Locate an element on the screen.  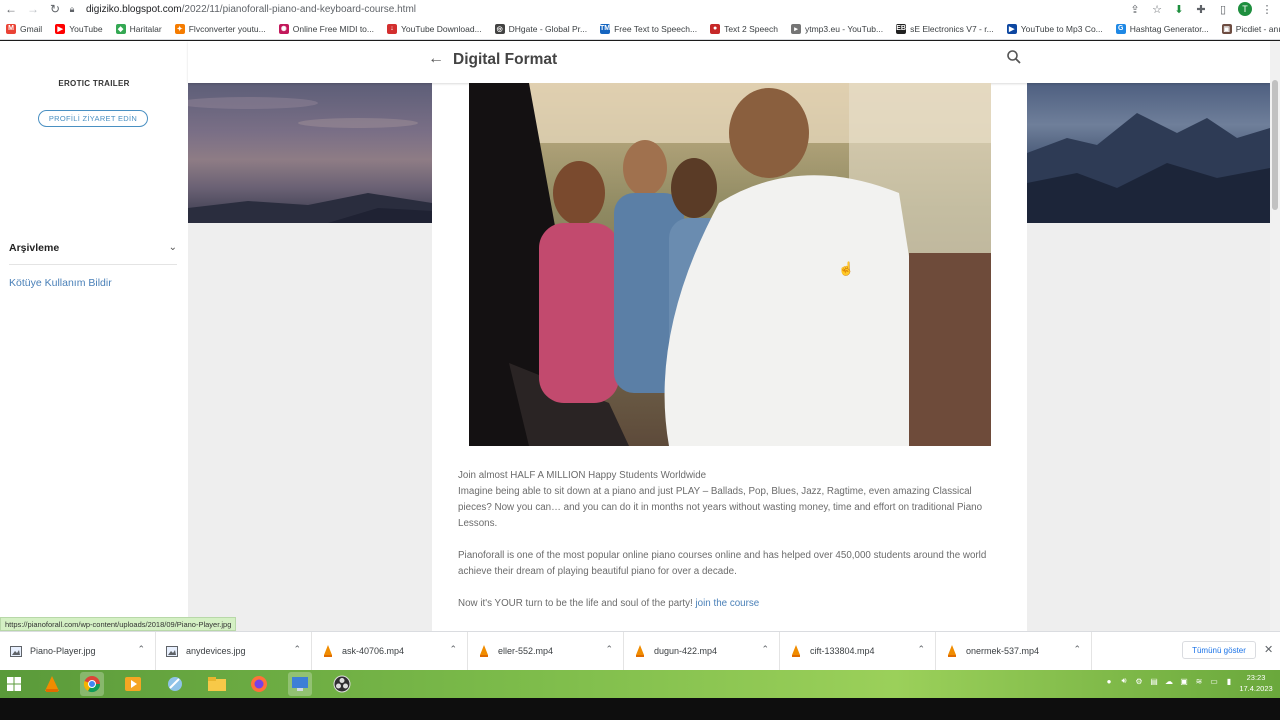
back-arrow-icon: ← is located at coordinates (436, 59).